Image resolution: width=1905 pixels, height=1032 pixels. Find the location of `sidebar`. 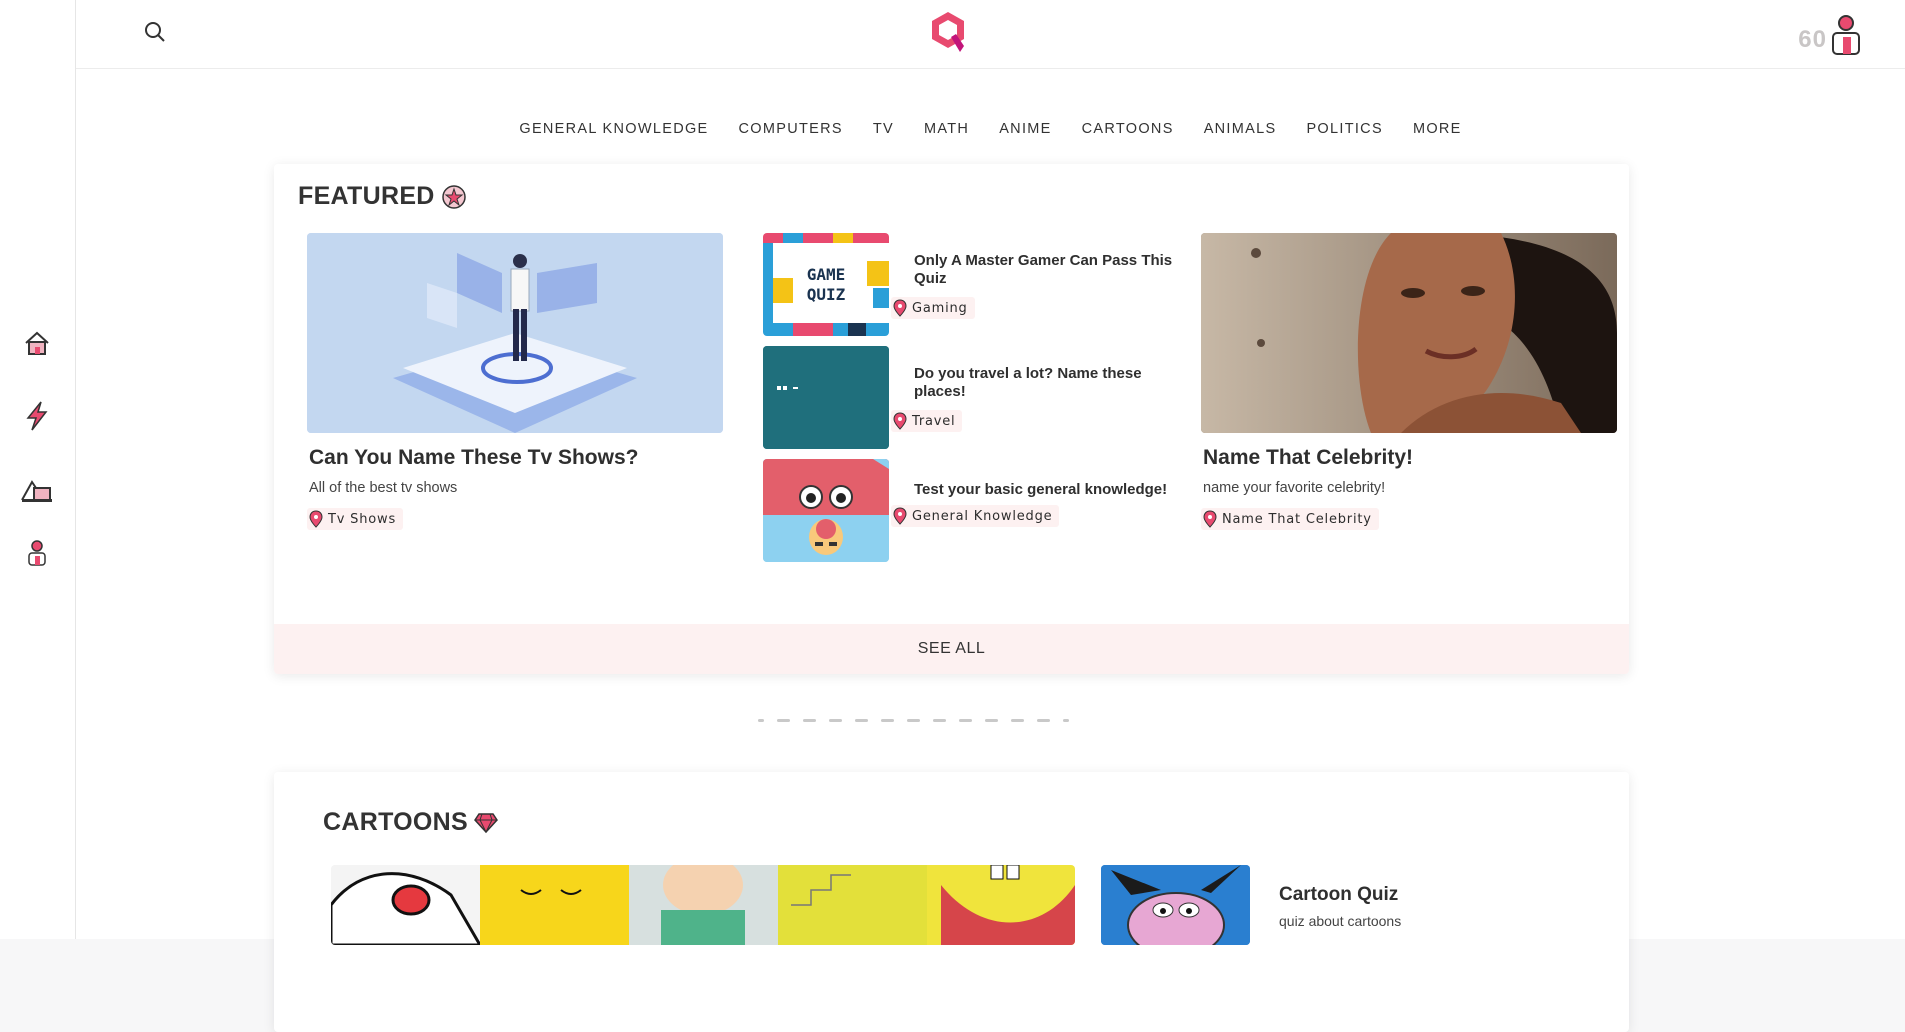

sidebar is located at coordinates (38, 469).